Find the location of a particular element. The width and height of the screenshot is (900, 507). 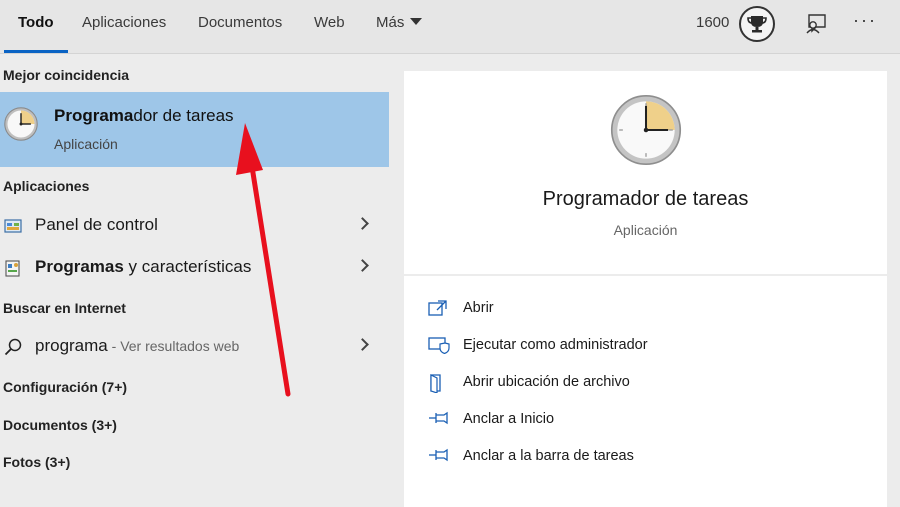

tab-todo: Todo is located at coordinates (35, 26).